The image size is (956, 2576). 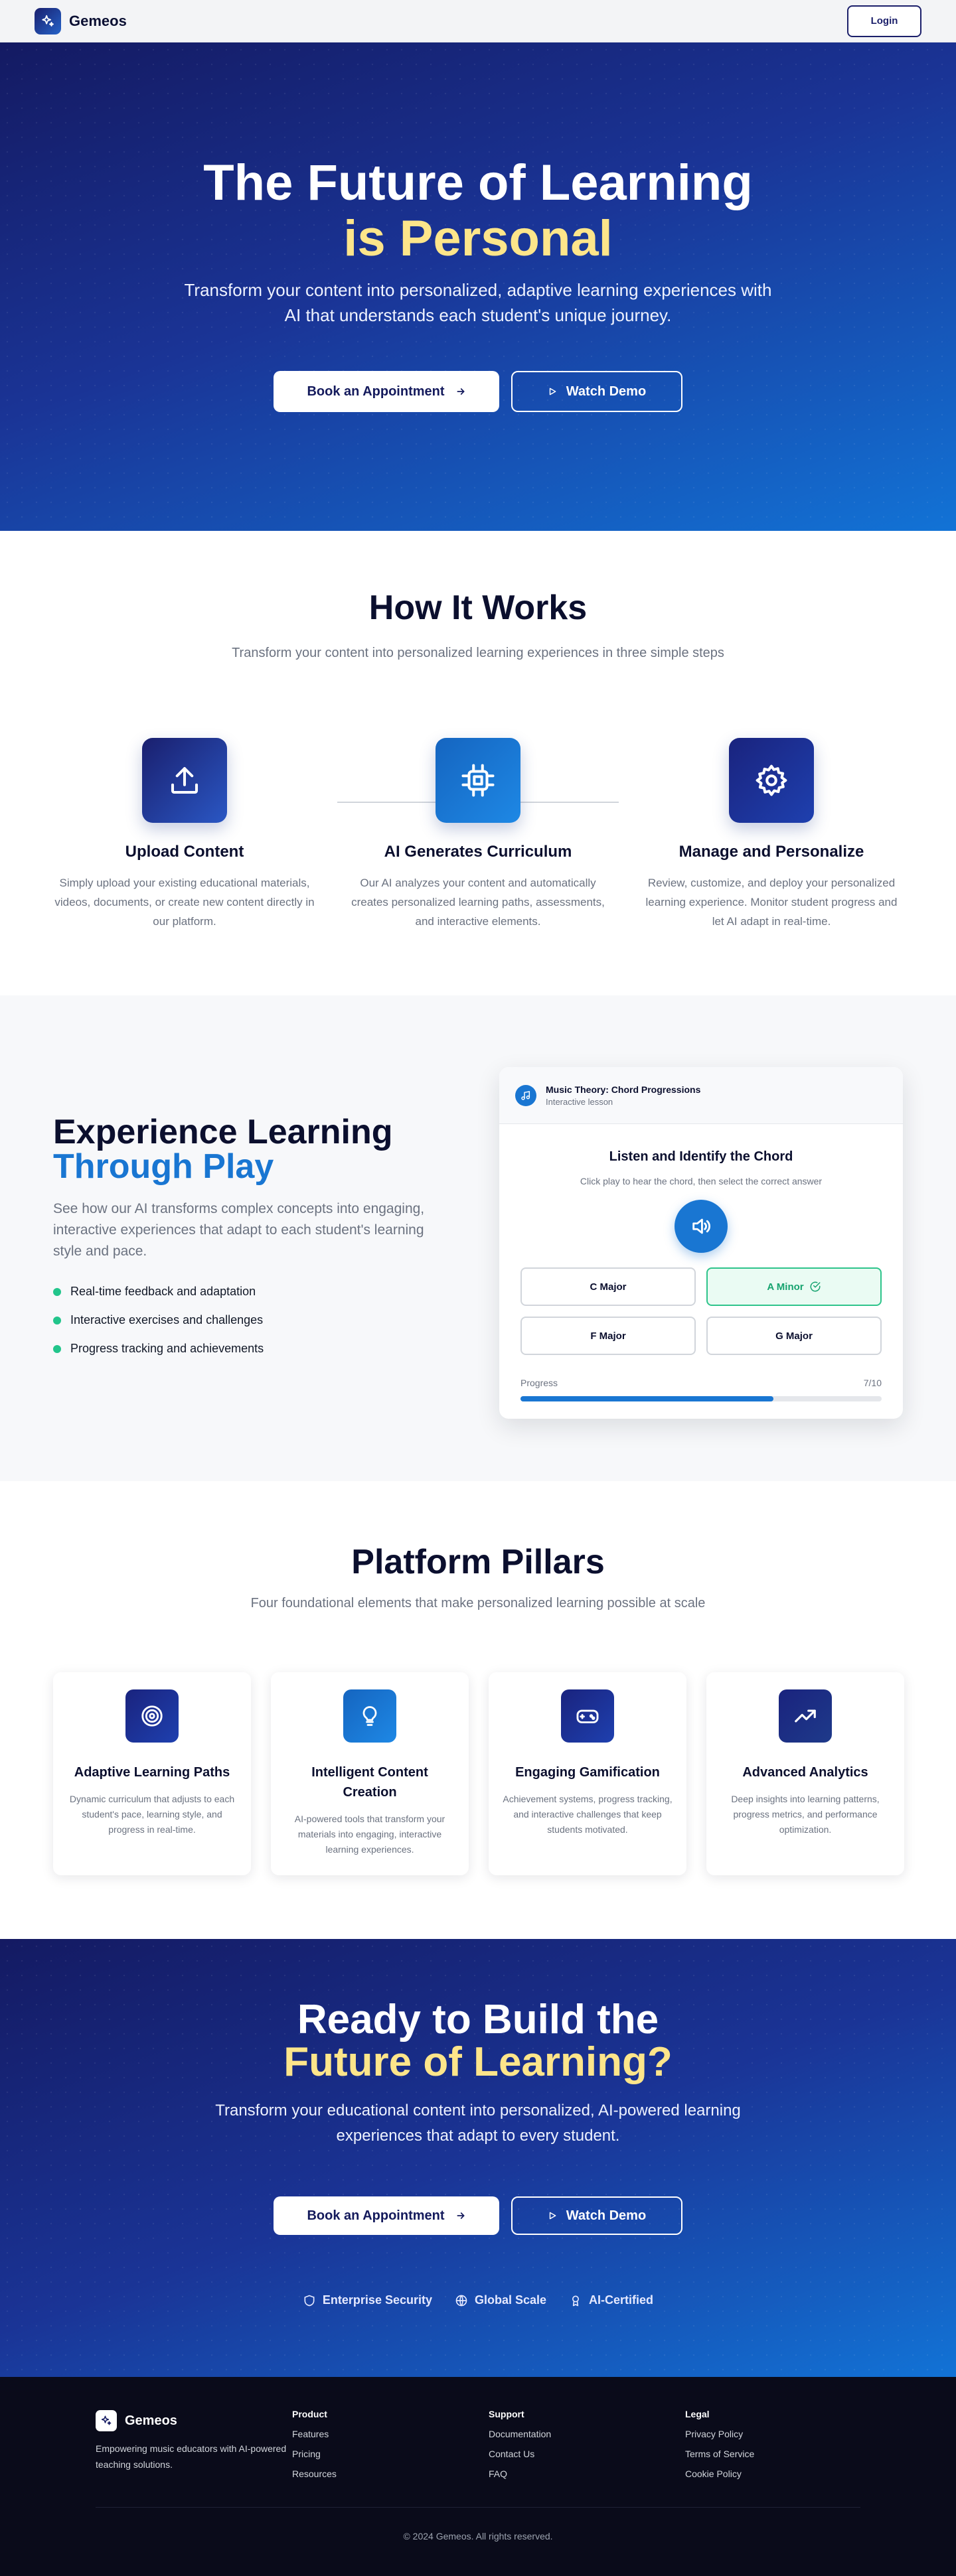 I want to click on experience-title-line1: Experience Learning, so click(x=223, y=1132).